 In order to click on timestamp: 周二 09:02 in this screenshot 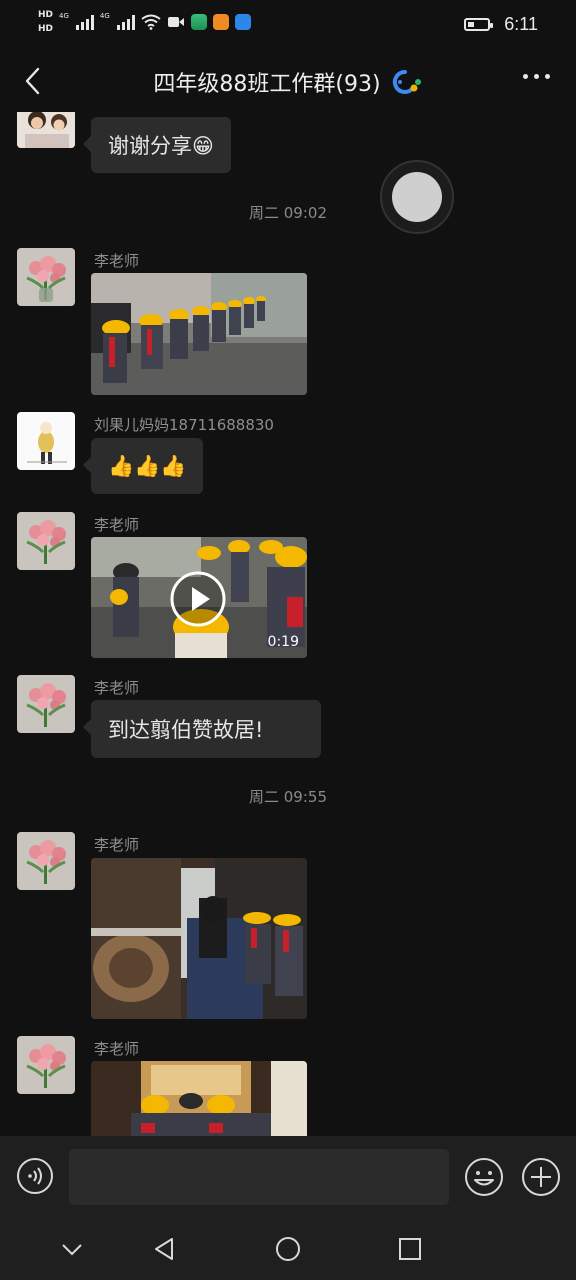, I will do `click(288, 213)`.